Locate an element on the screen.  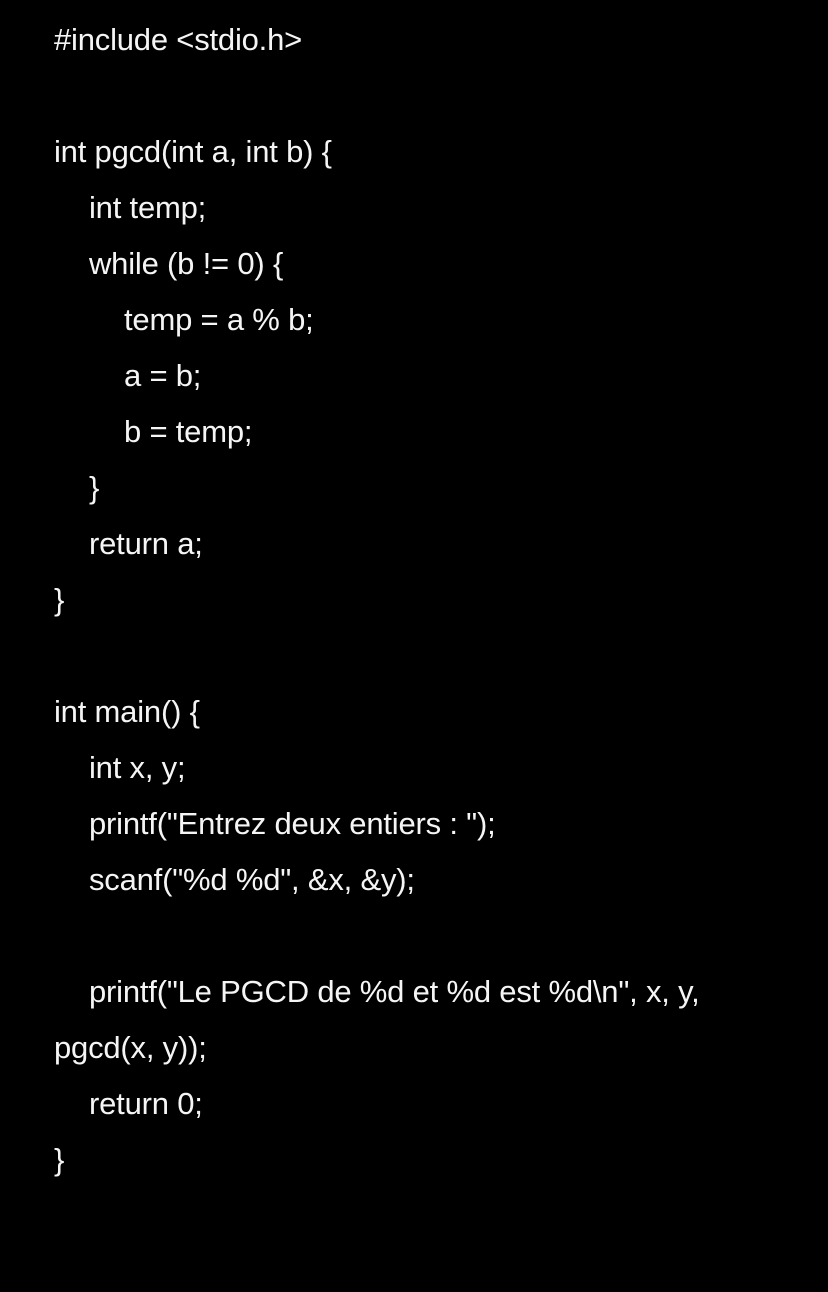
code-line-pgcd-signature: int pgcd(int a, int b) { is located at coordinates (193, 151).